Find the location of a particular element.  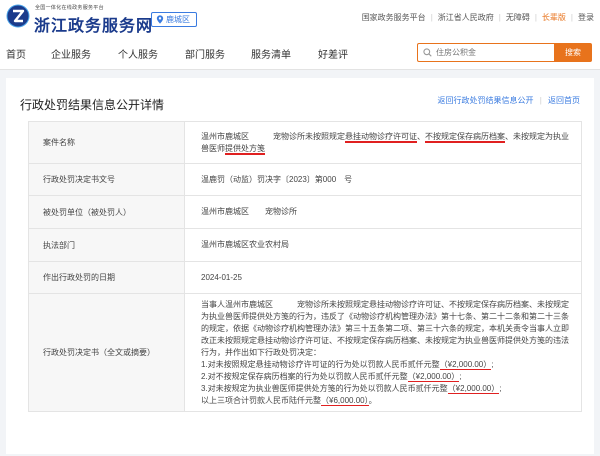

case-name-part: 温州市鹿城区 is located at coordinates (225, 136).